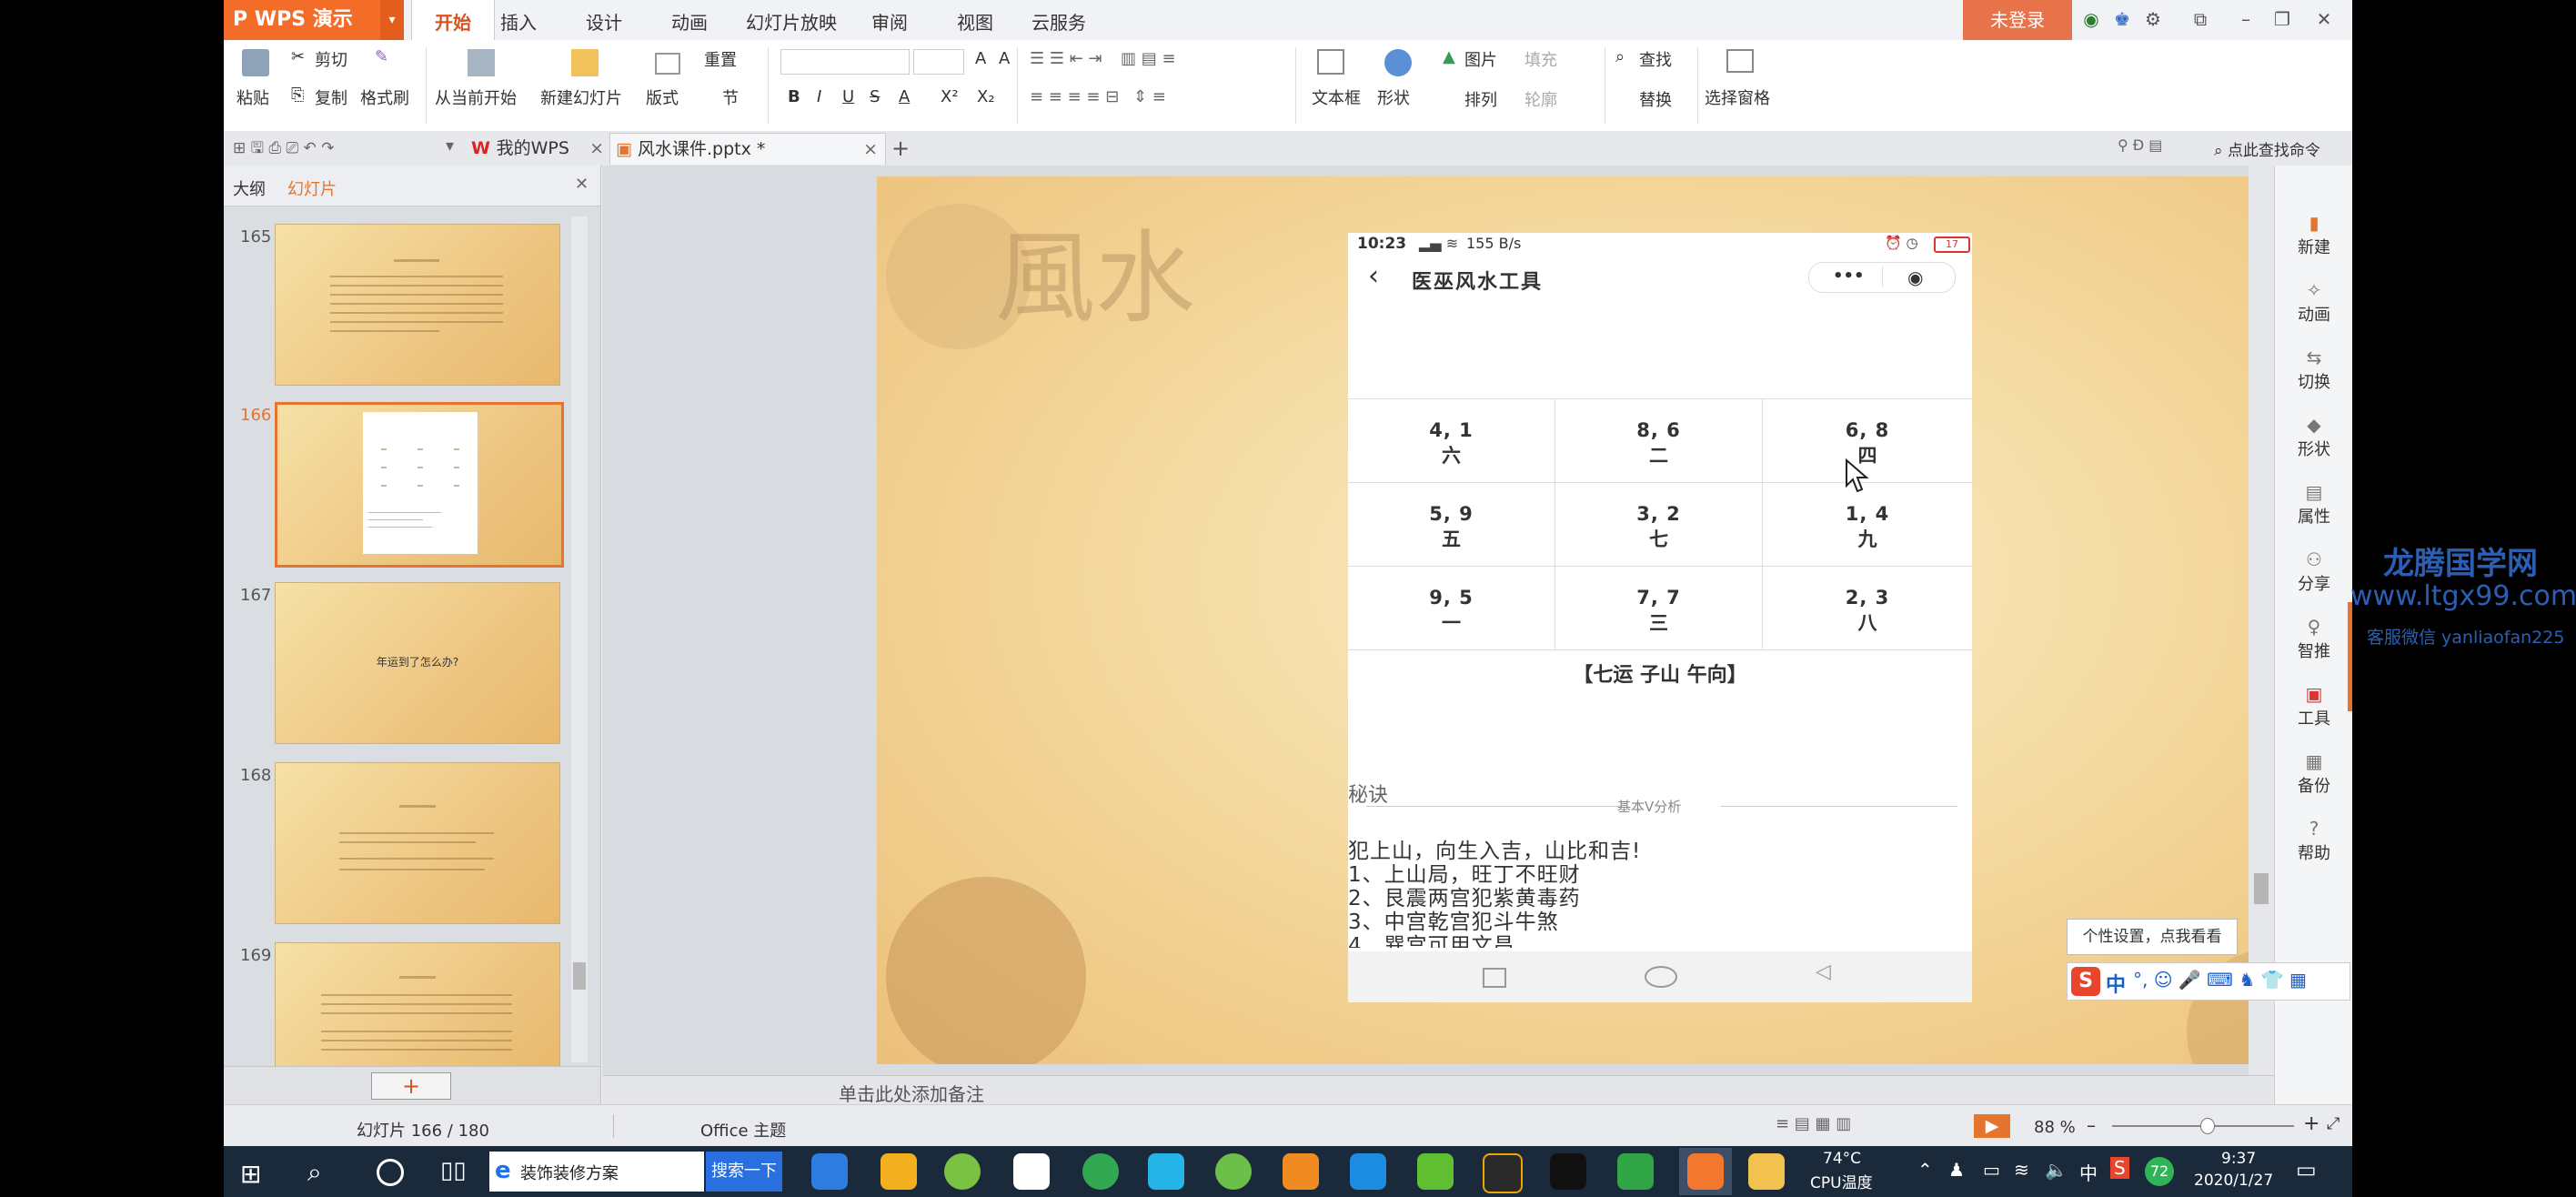  Describe the element at coordinates (1737, 97) in the screenshot. I see `select-pane-button: 选择窗格` at that location.